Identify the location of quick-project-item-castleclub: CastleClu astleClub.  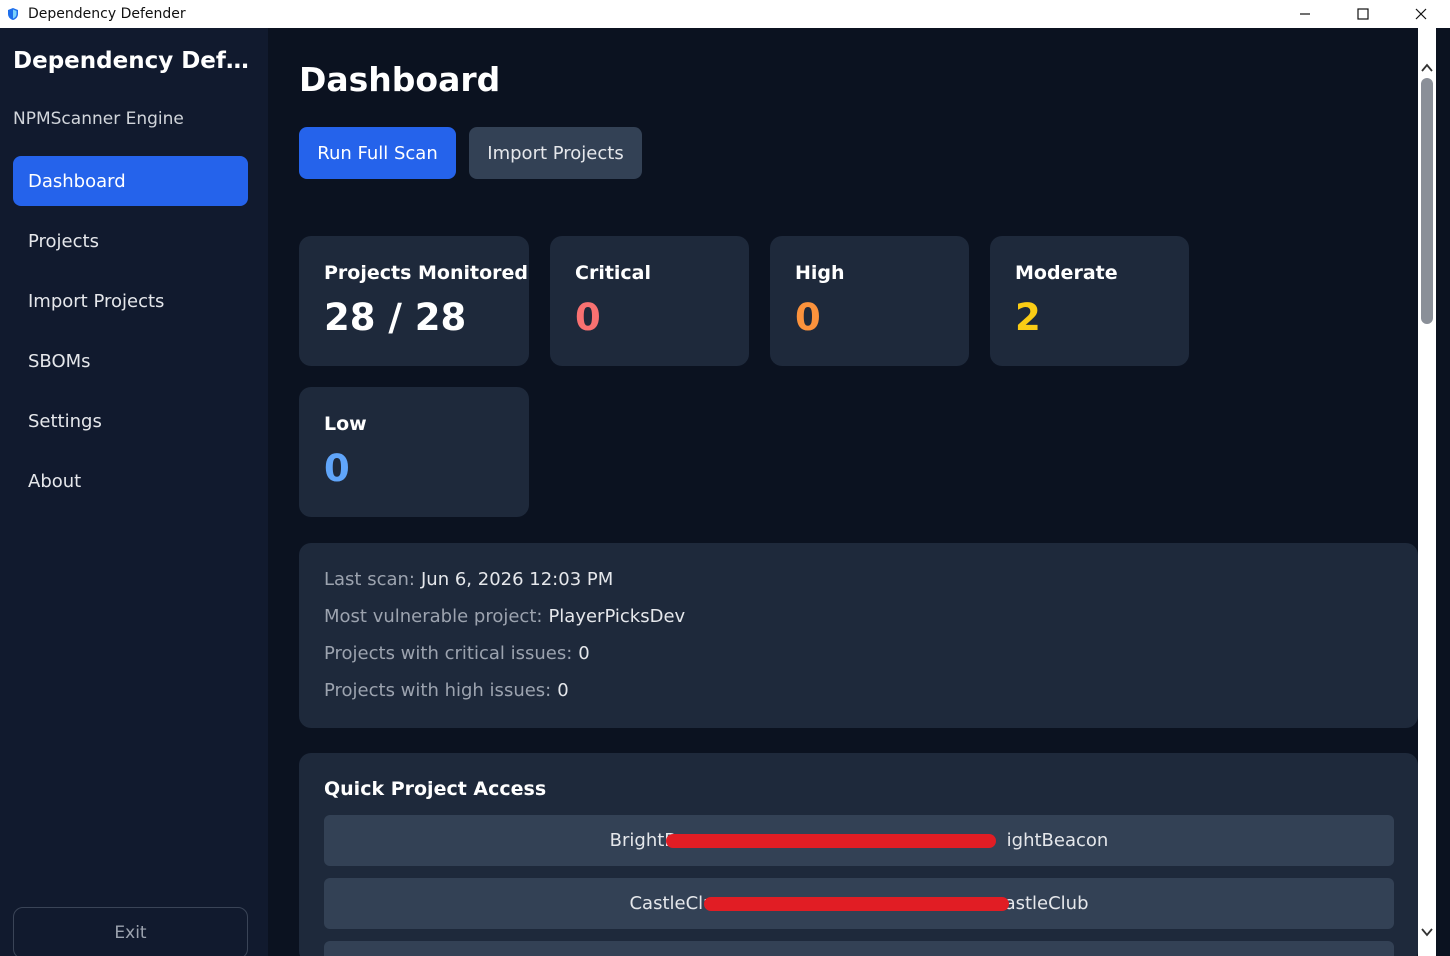
(859, 903).